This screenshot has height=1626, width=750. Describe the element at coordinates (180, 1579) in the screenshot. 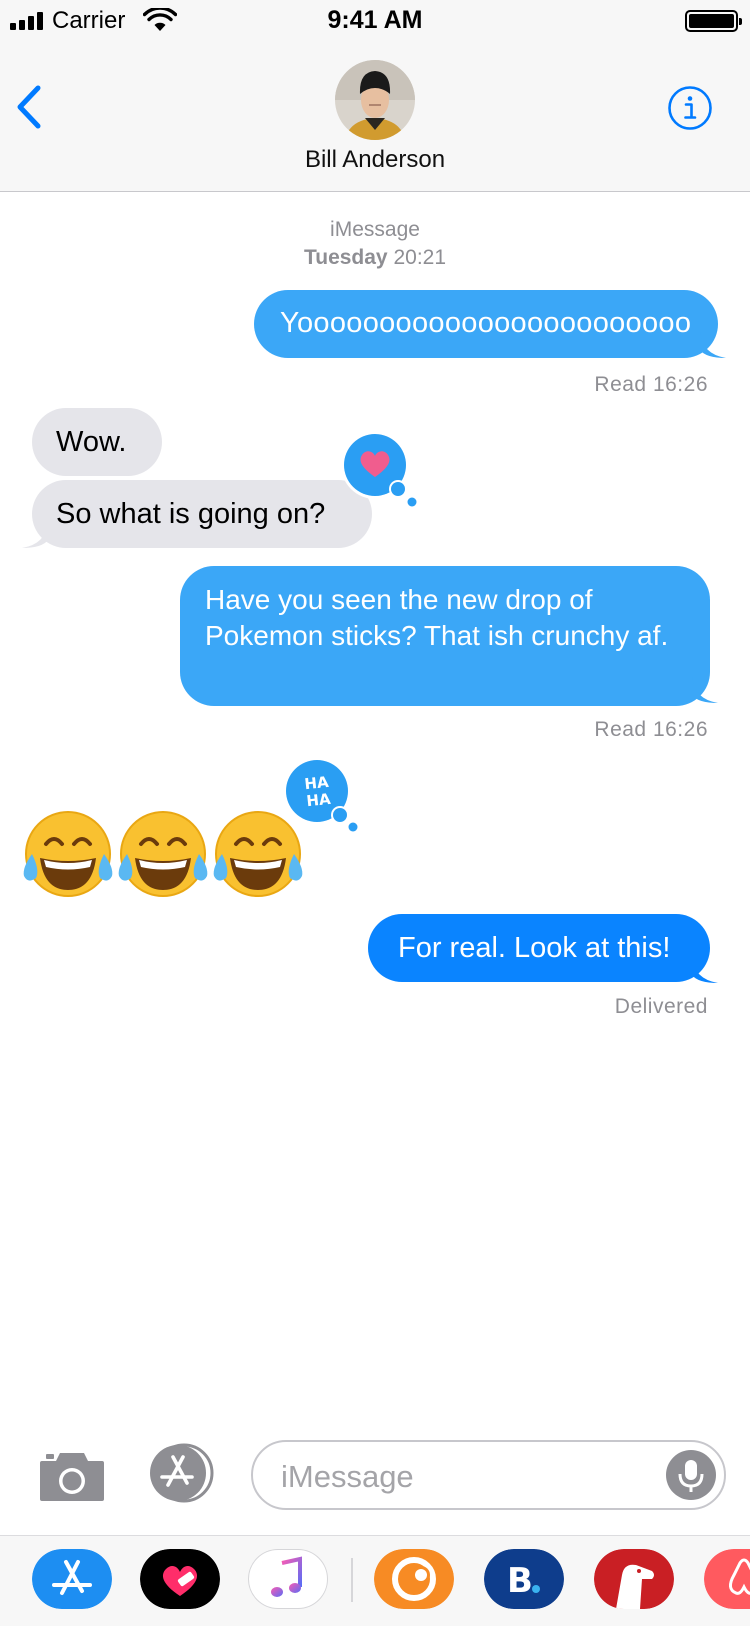

I see `digital-touch-app-icon` at that location.